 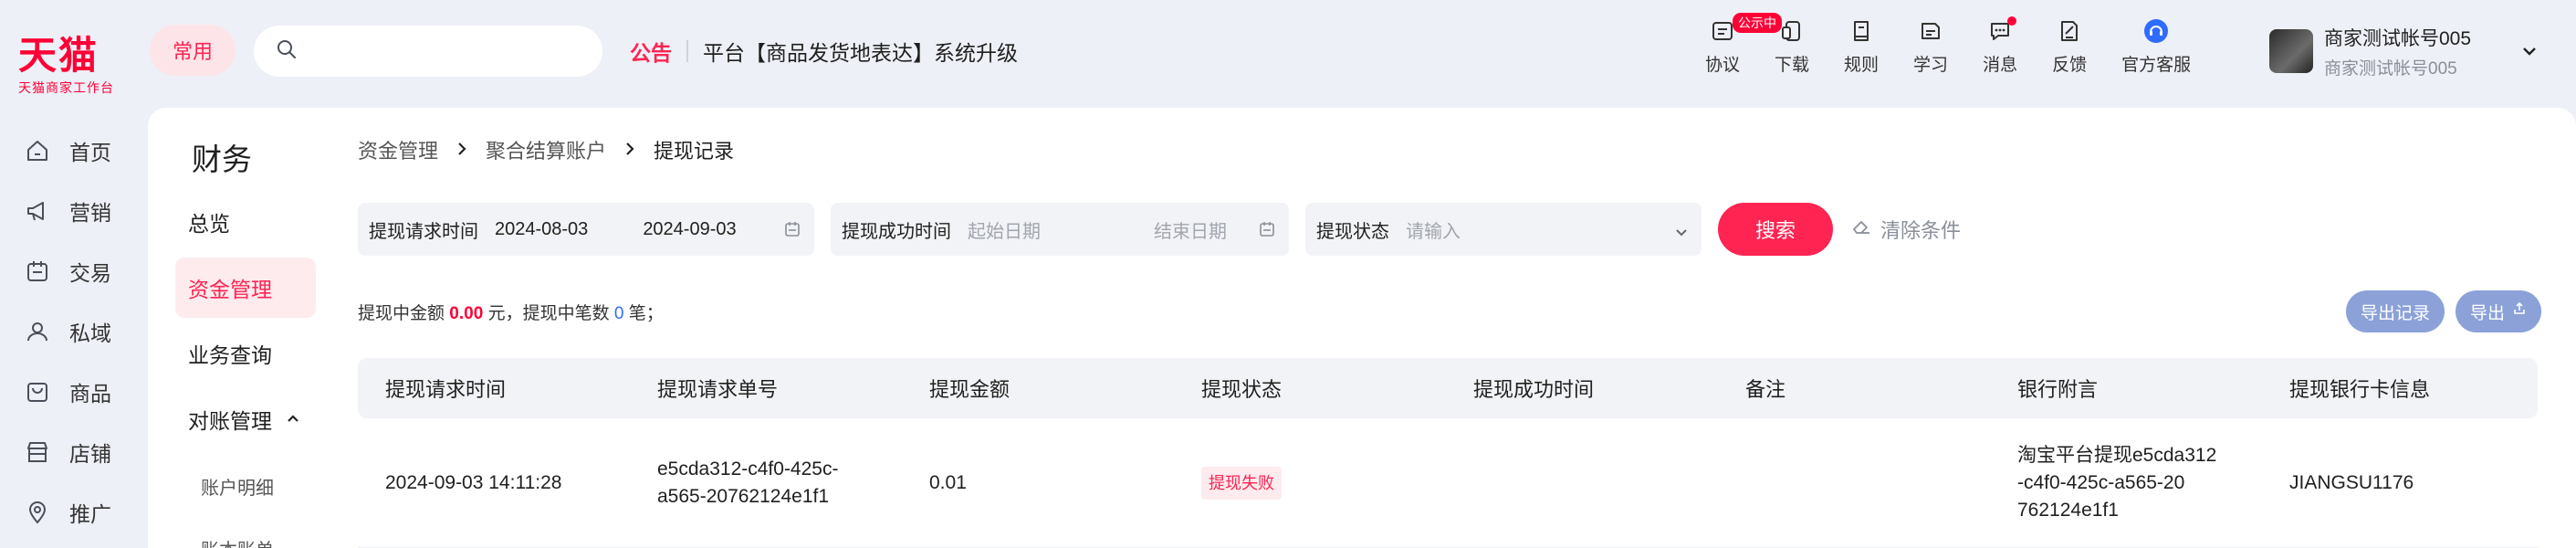 I want to click on nav-label: 规则, so click(x=1862, y=65).